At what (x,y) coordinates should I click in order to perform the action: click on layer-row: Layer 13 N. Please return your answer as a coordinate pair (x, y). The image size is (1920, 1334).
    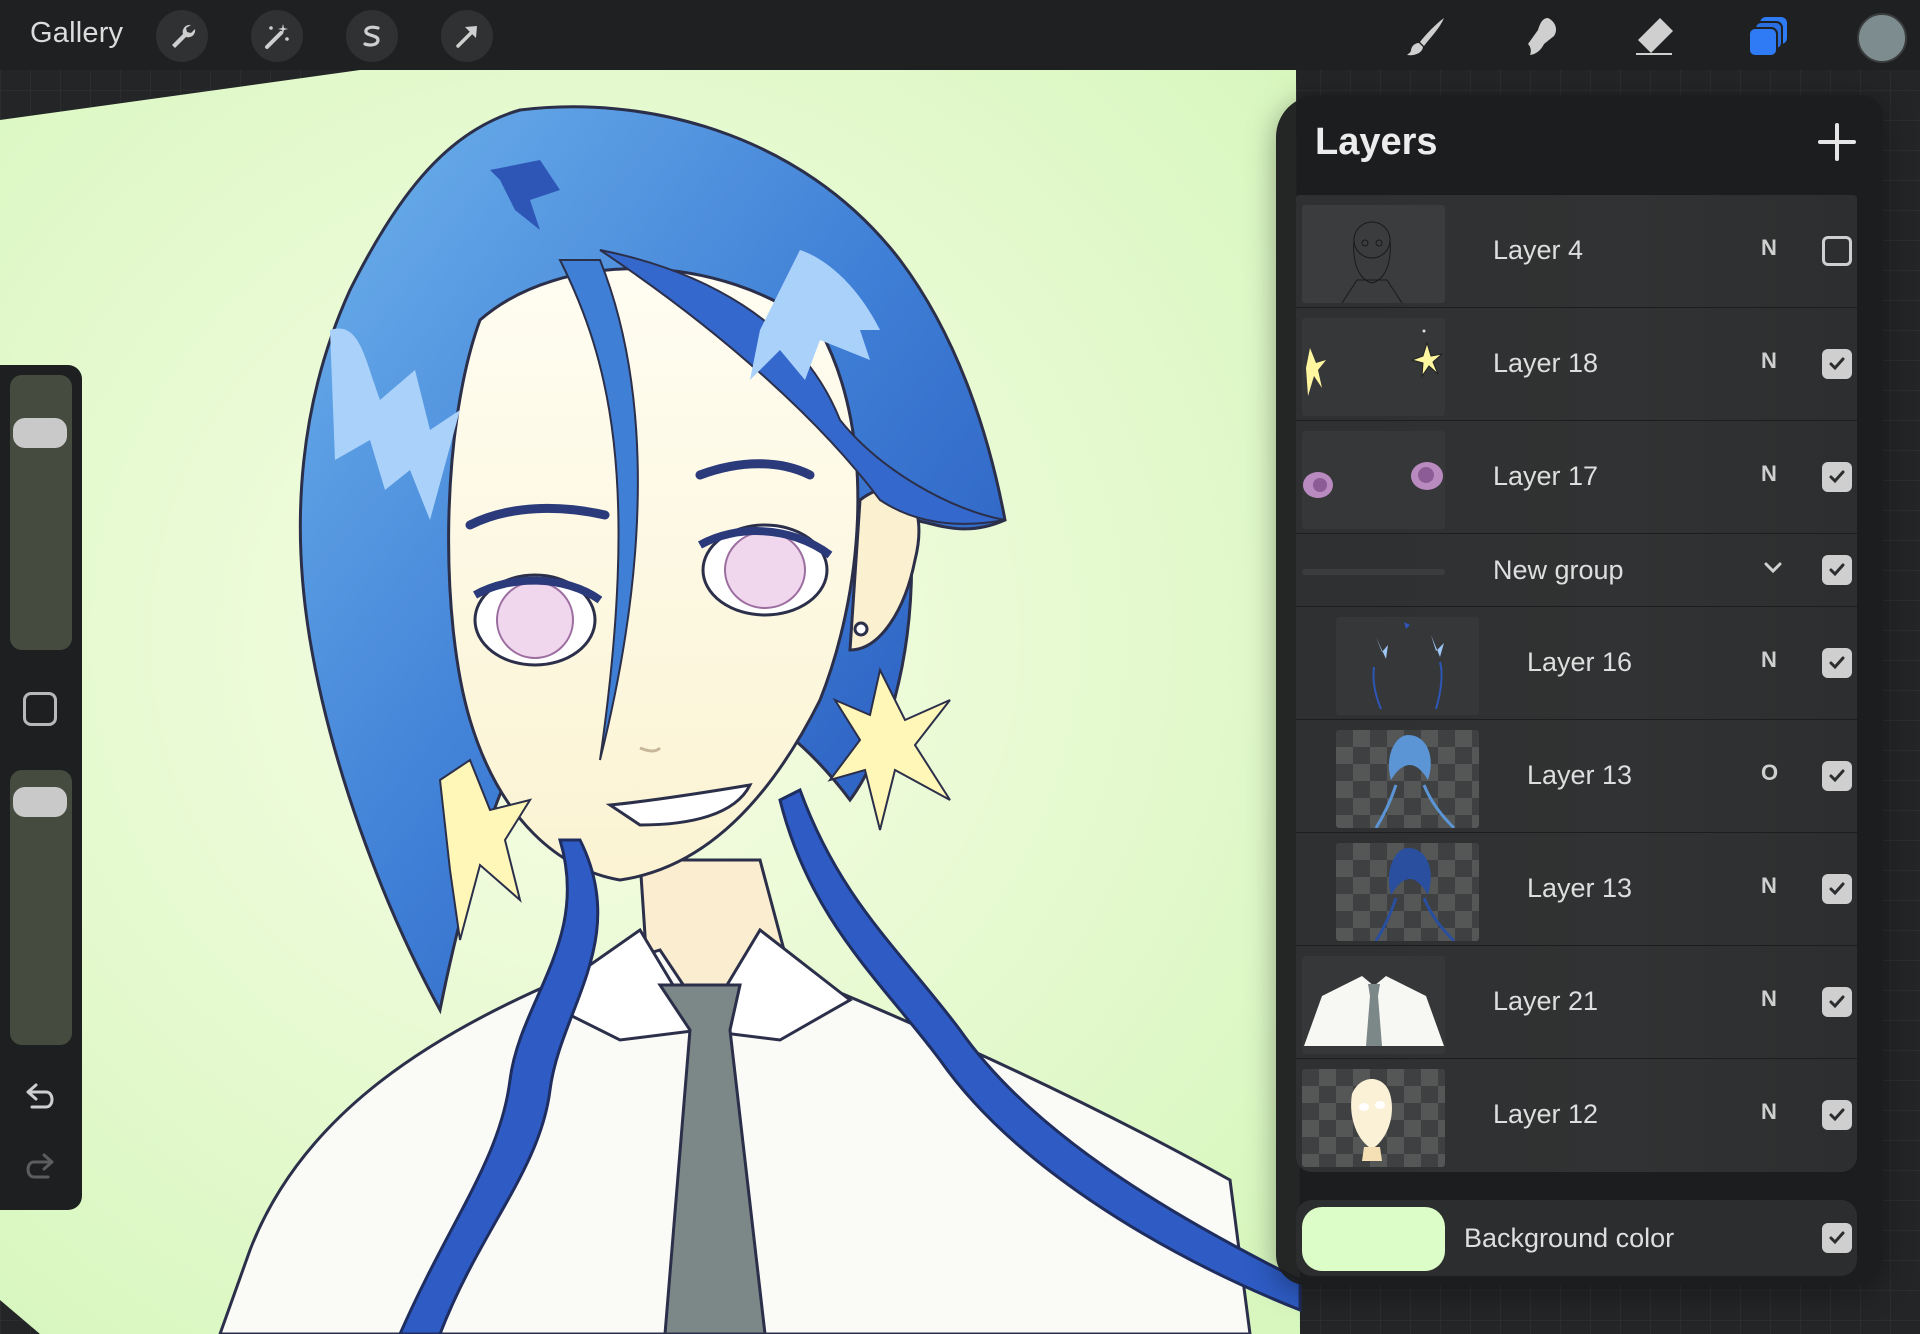
    Looking at the image, I should click on (1576, 889).